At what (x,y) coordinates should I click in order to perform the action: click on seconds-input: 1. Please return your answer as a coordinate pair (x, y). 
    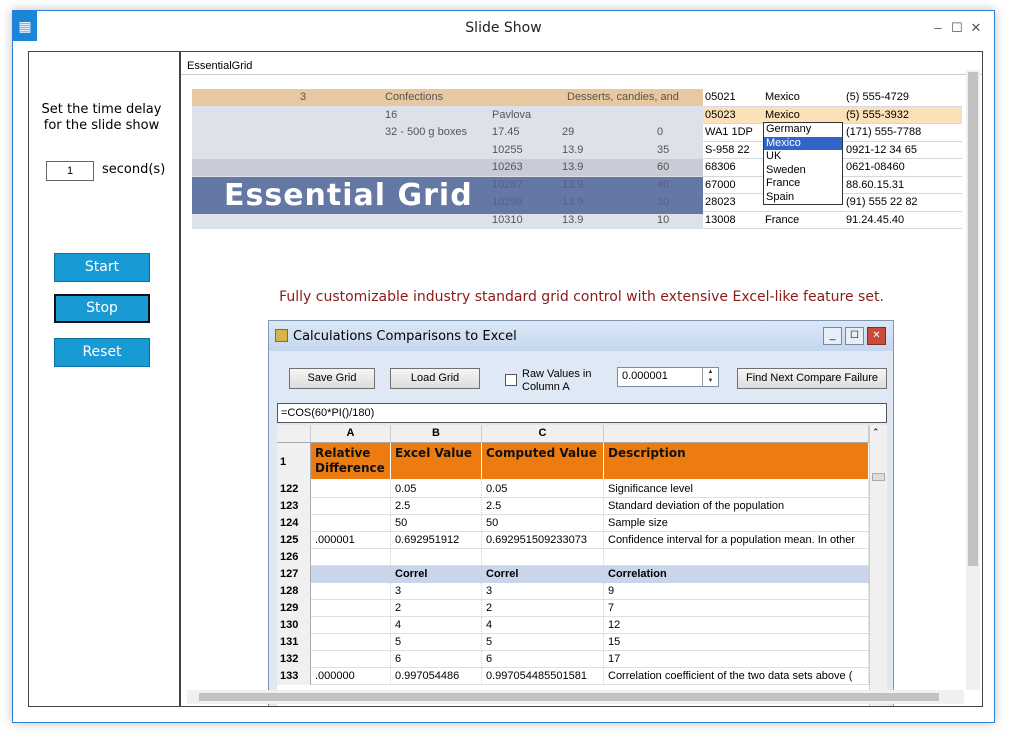
    Looking at the image, I should click on (70, 171).